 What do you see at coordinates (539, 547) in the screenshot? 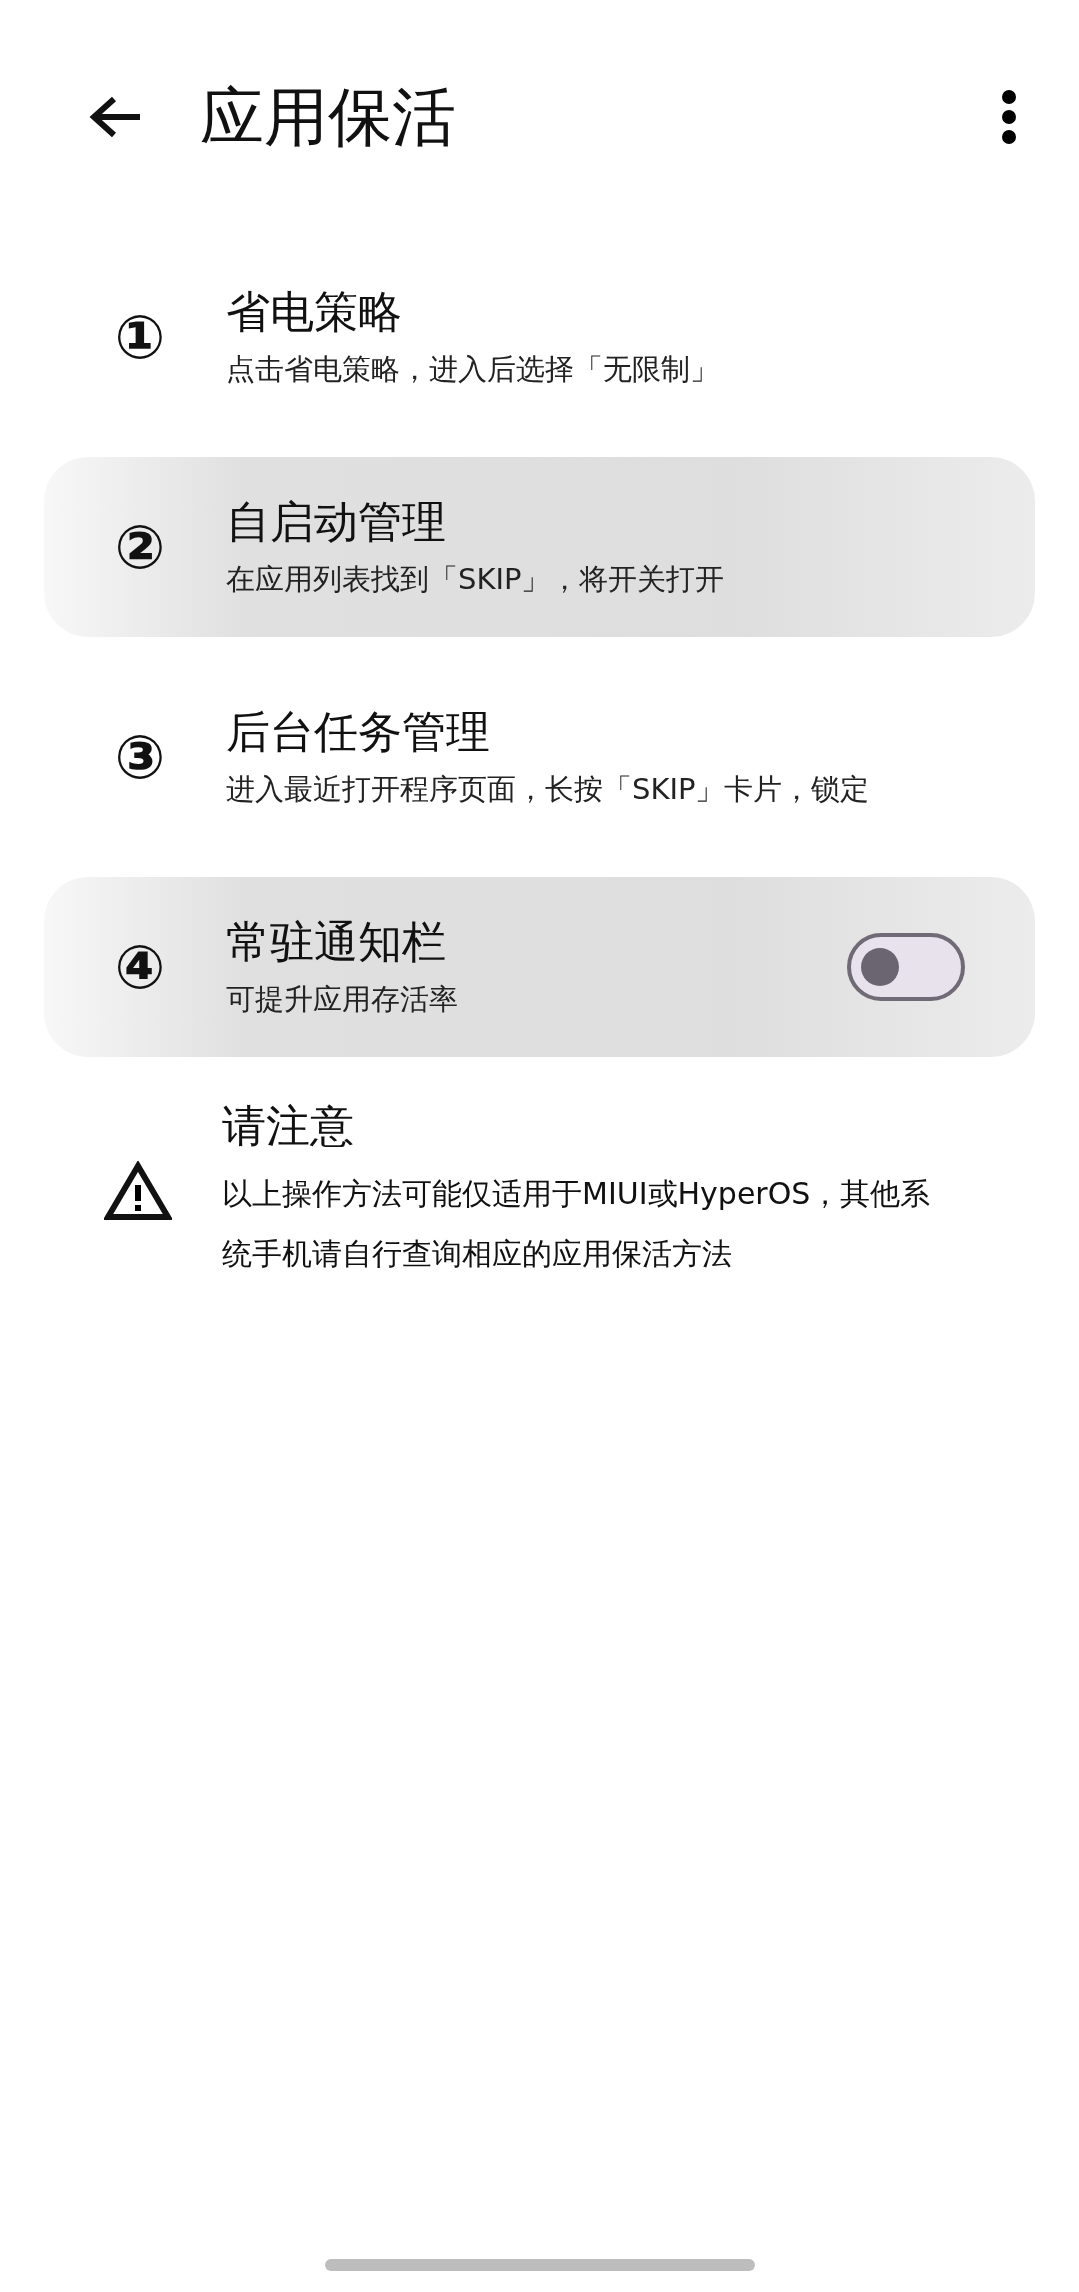
I see `settings-item: ② 自启动管理 在应用列表找到「SKIP」，将开关打开` at bounding box center [539, 547].